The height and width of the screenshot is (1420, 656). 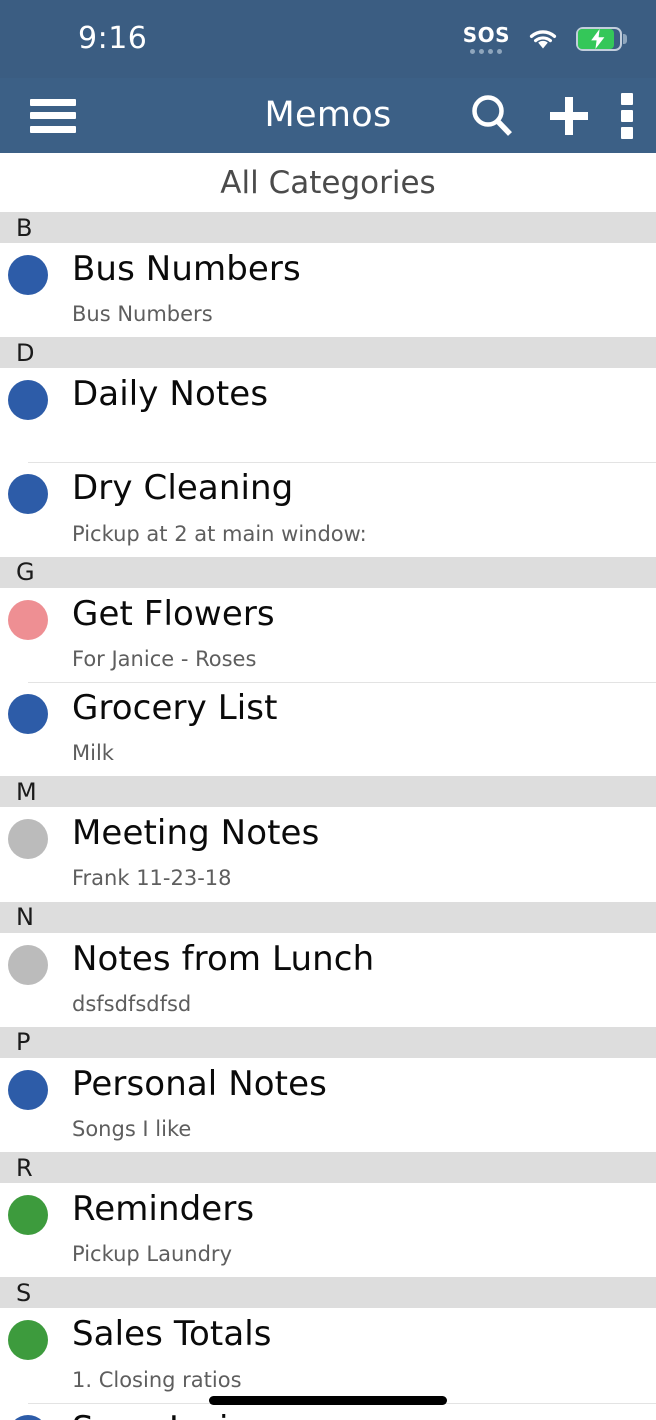 I want to click on memo-subtitle: Pickup Laundry, so click(x=152, y=1254).